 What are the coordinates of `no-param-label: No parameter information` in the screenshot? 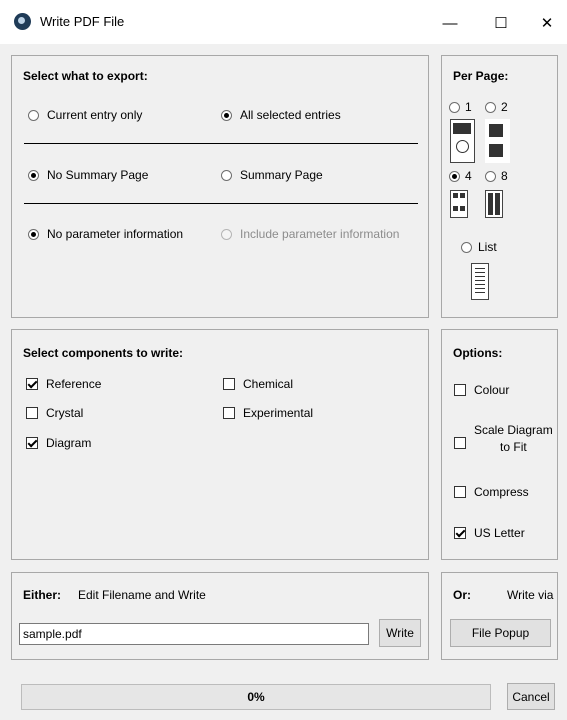 It's located at (115, 234).